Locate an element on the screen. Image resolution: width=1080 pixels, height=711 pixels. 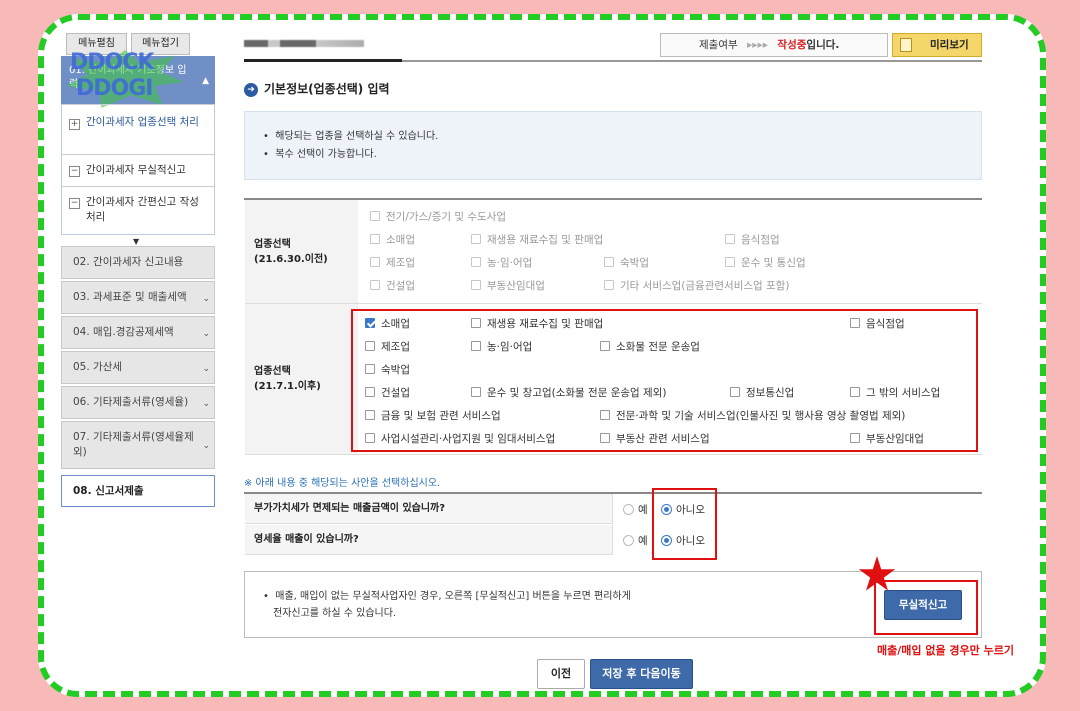
sidebar-item-label: 05. 가산세 is located at coordinates (98, 367).